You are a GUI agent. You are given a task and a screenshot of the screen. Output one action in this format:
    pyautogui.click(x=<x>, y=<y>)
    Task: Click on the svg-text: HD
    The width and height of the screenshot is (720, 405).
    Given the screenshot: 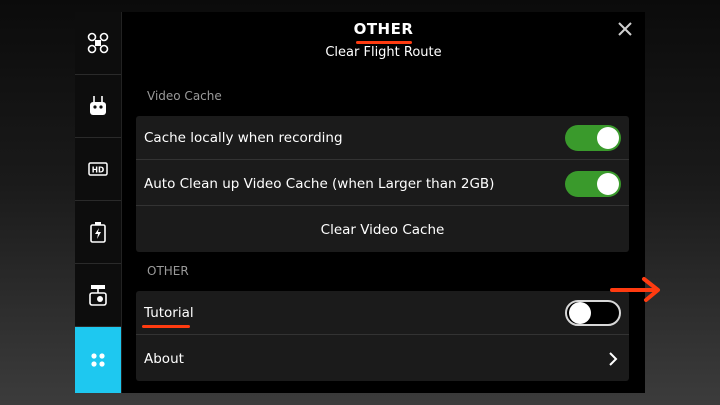 What is the action you would take?
    pyautogui.click(x=98, y=170)
    